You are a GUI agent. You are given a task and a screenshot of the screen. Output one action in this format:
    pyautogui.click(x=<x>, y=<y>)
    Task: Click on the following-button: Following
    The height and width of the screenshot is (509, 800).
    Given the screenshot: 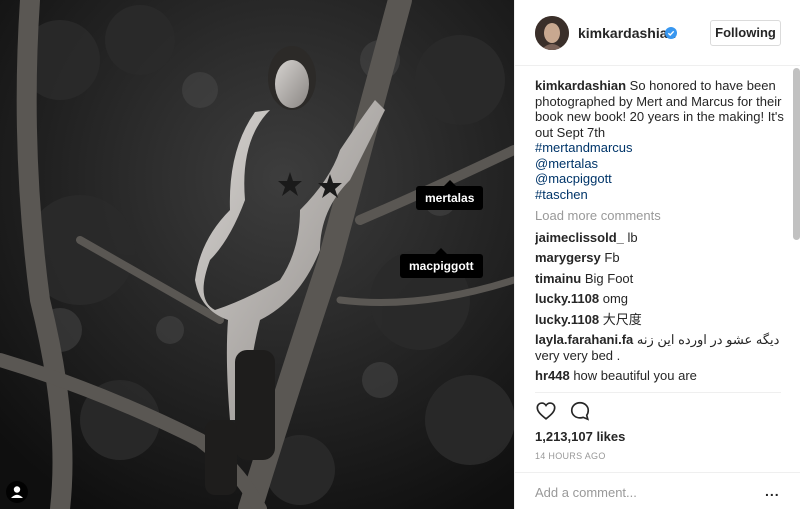 What is the action you would take?
    pyautogui.click(x=745, y=33)
    